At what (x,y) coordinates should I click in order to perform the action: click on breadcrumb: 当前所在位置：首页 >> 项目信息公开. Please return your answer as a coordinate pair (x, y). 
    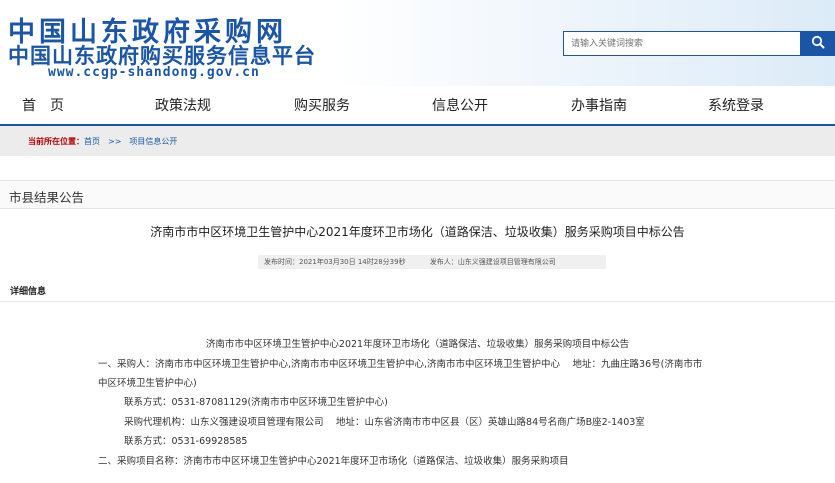
    Looking at the image, I should click on (102, 141).